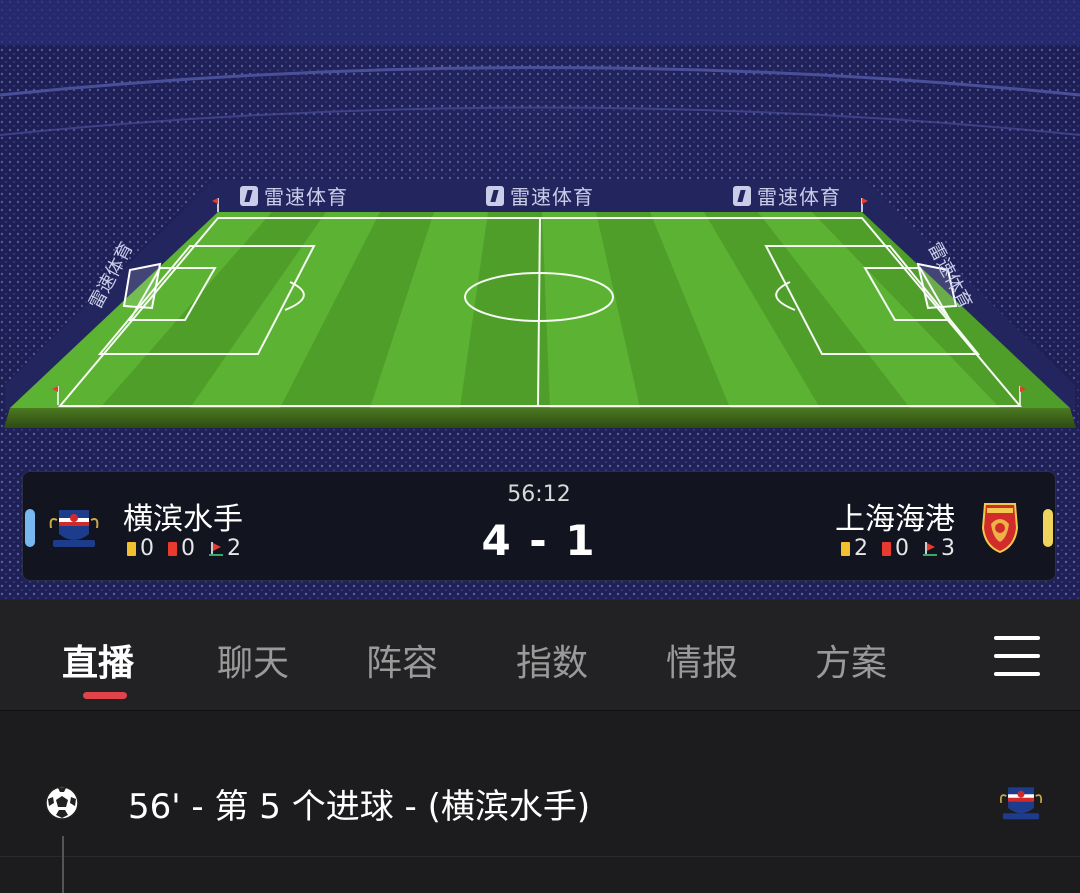  Describe the element at coordinates (1021, 803) in the screenshot. I see `yokohama-crest-icon` at that location.